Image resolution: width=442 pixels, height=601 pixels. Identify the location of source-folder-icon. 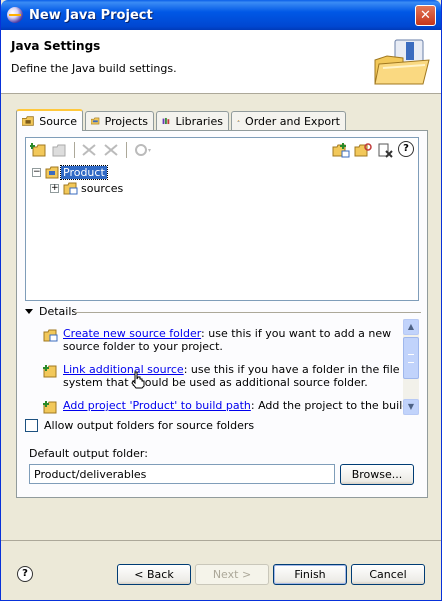
(28, 121).